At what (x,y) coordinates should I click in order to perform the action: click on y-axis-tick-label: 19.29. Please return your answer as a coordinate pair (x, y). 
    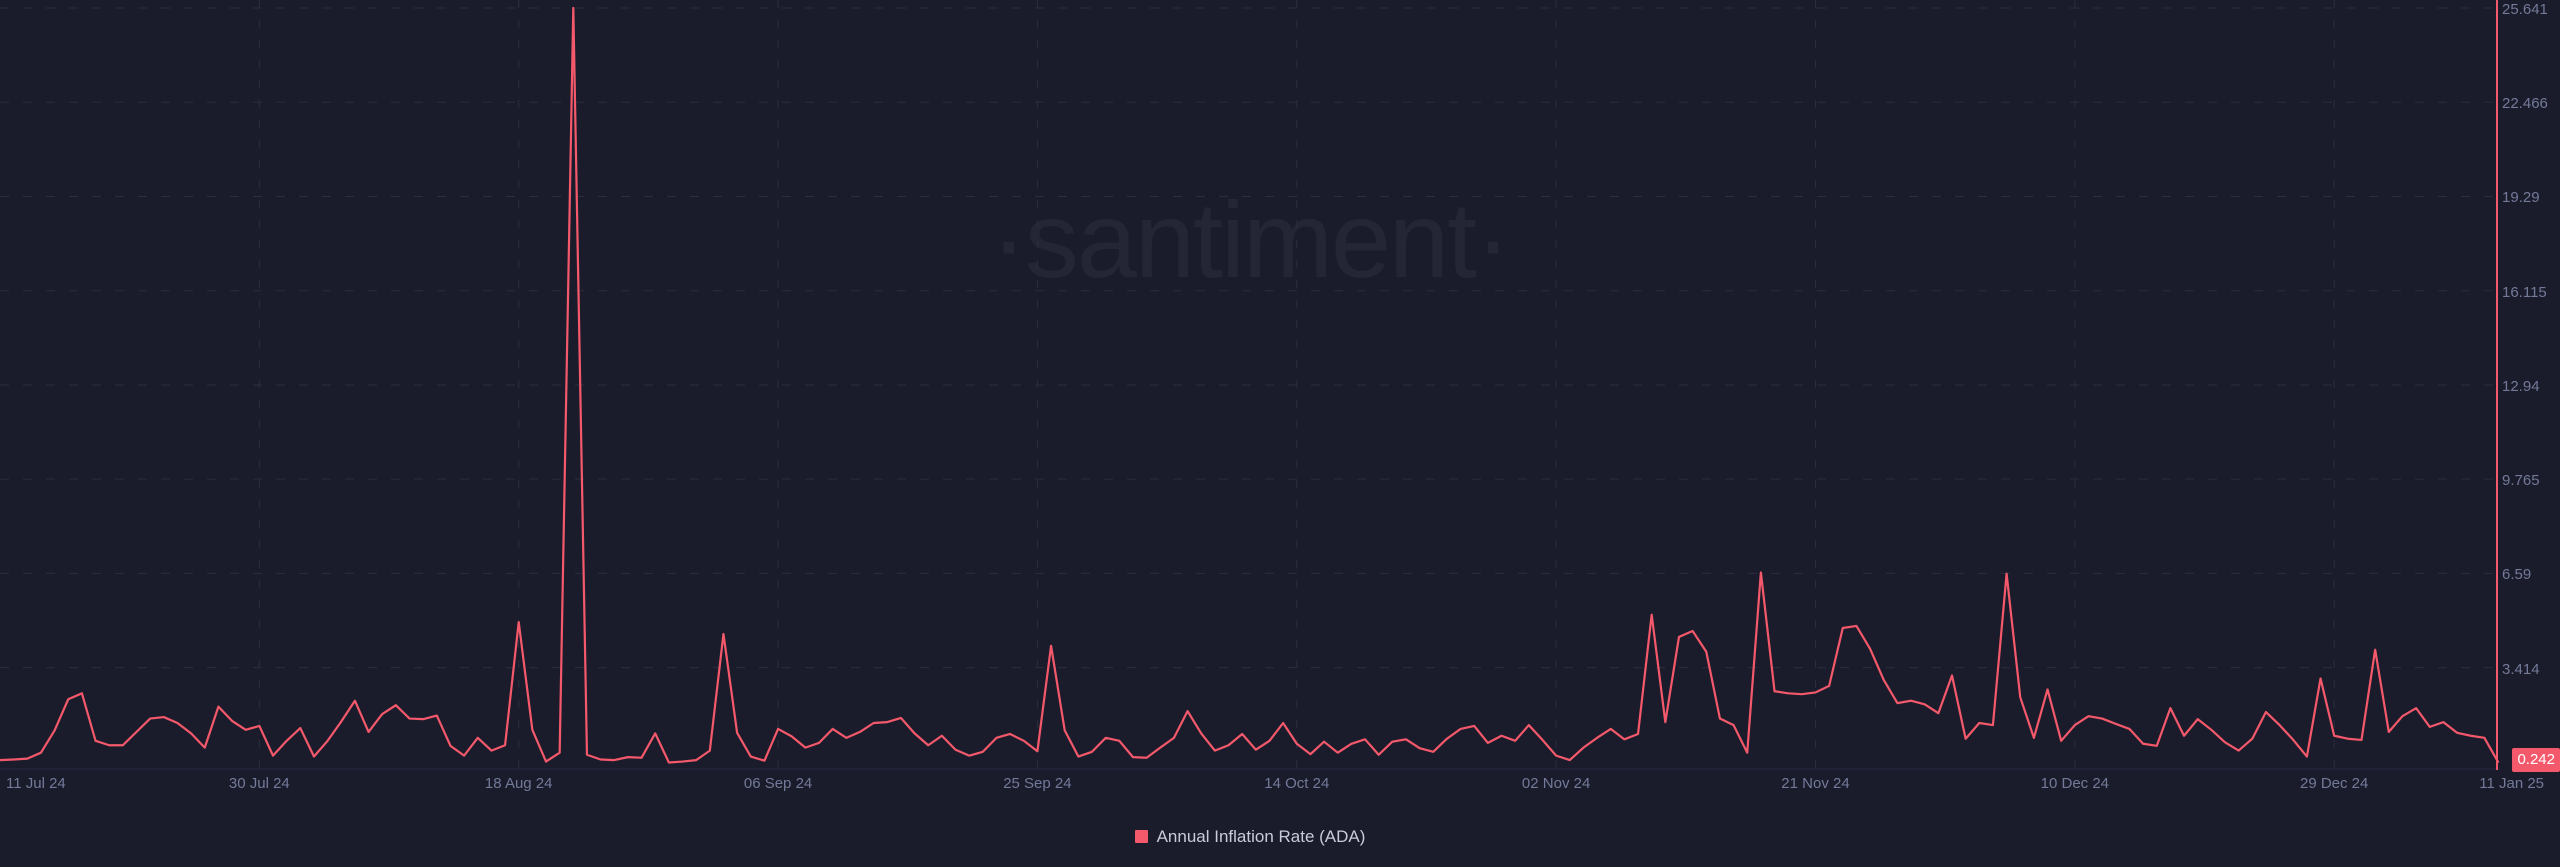
    Looking at the image, I should click on (2521, 198).